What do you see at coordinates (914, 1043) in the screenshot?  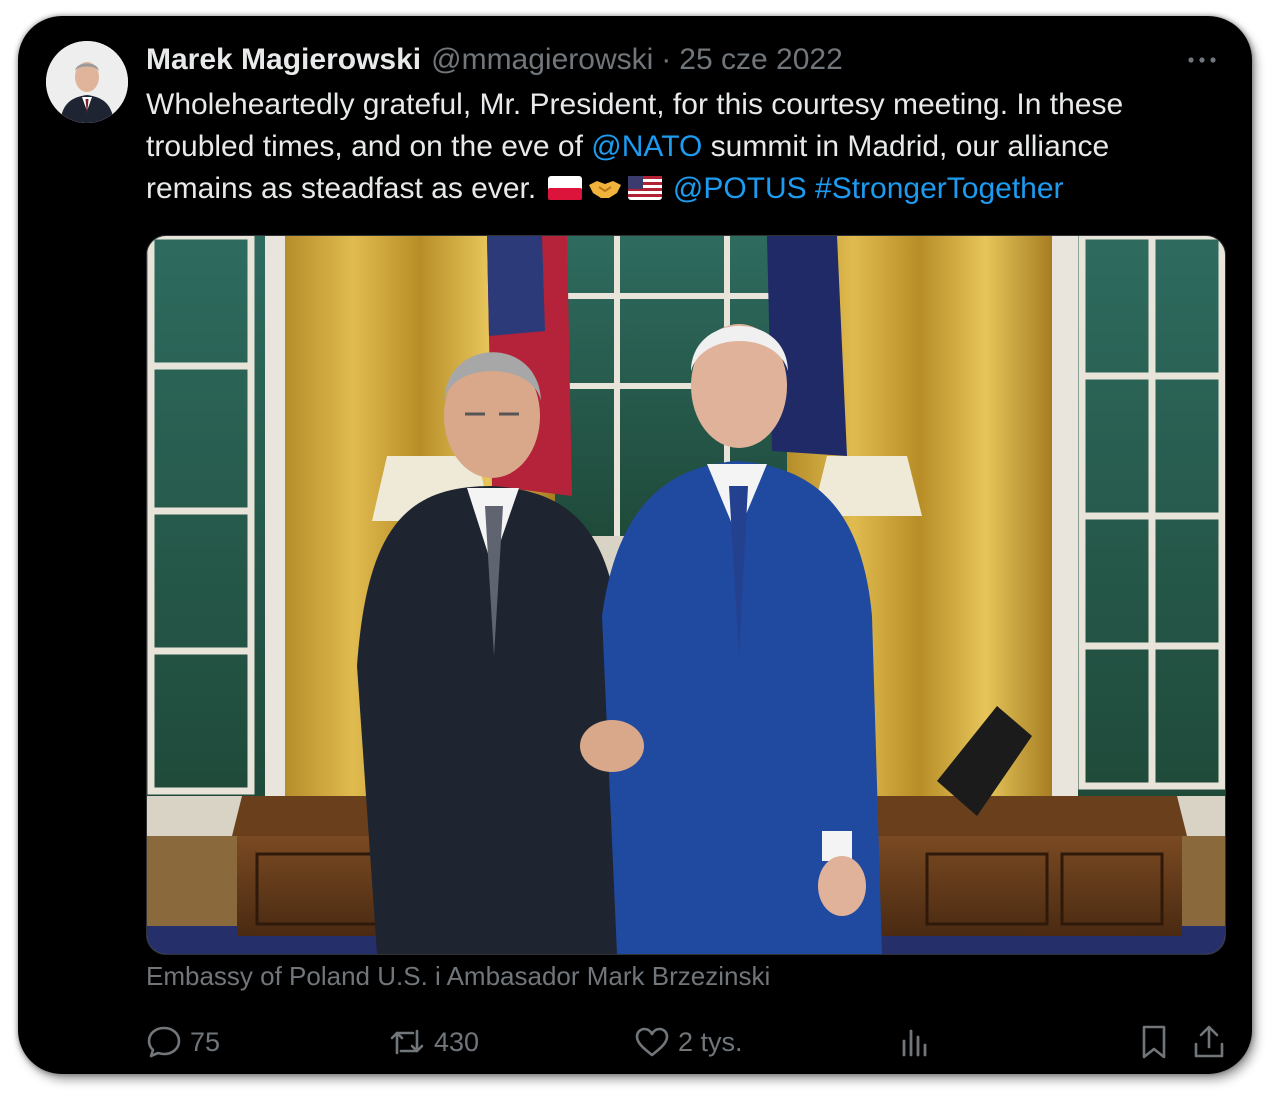 I see `analytics-icon` at bounding box center [914, 1043].